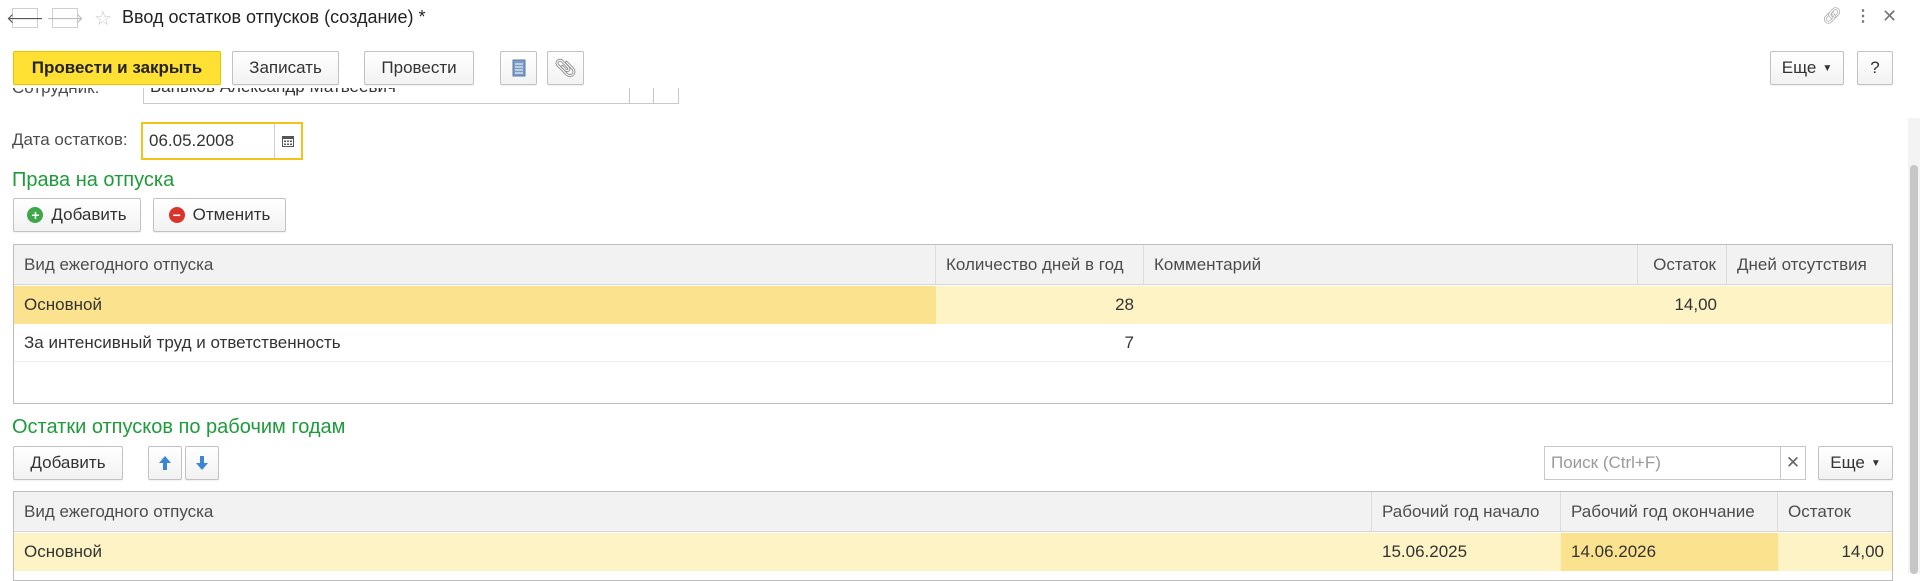 The height and width of the screenshot is (581, 1920). I want to click on post-and-close-button: Провести и закрыть, so click(117, 68).